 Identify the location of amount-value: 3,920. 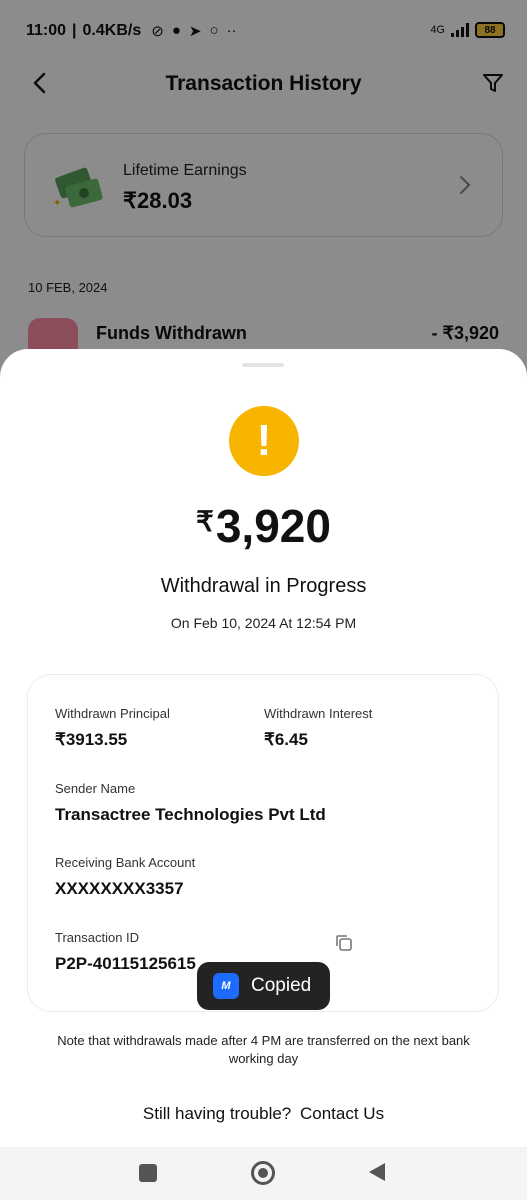
(273, 526).